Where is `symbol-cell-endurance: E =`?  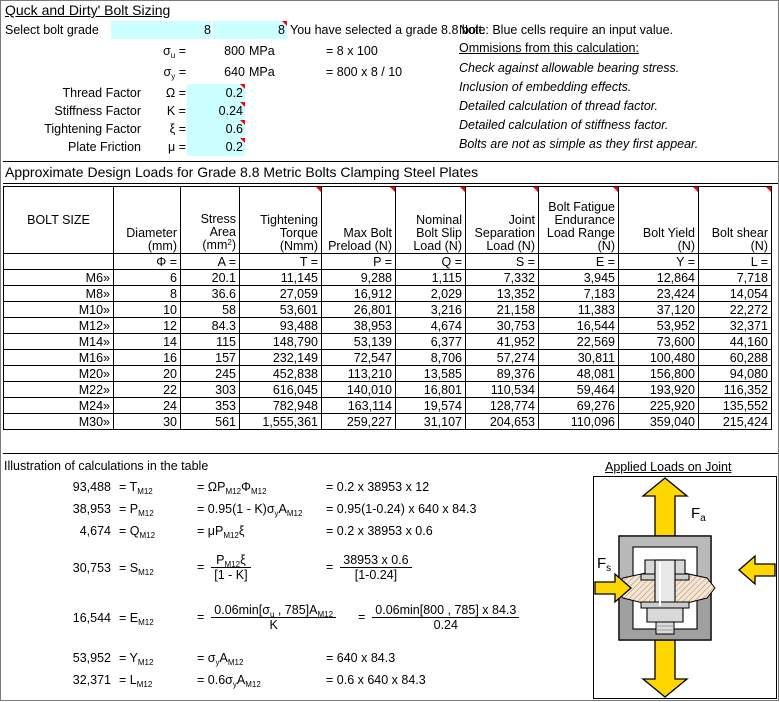 symbol-cell-endurance: E = is located at coordinates (578, 261).